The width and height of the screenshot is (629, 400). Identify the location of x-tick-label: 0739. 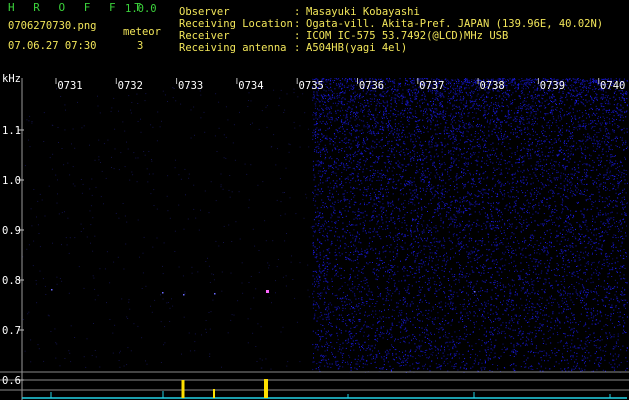
(552, 86).